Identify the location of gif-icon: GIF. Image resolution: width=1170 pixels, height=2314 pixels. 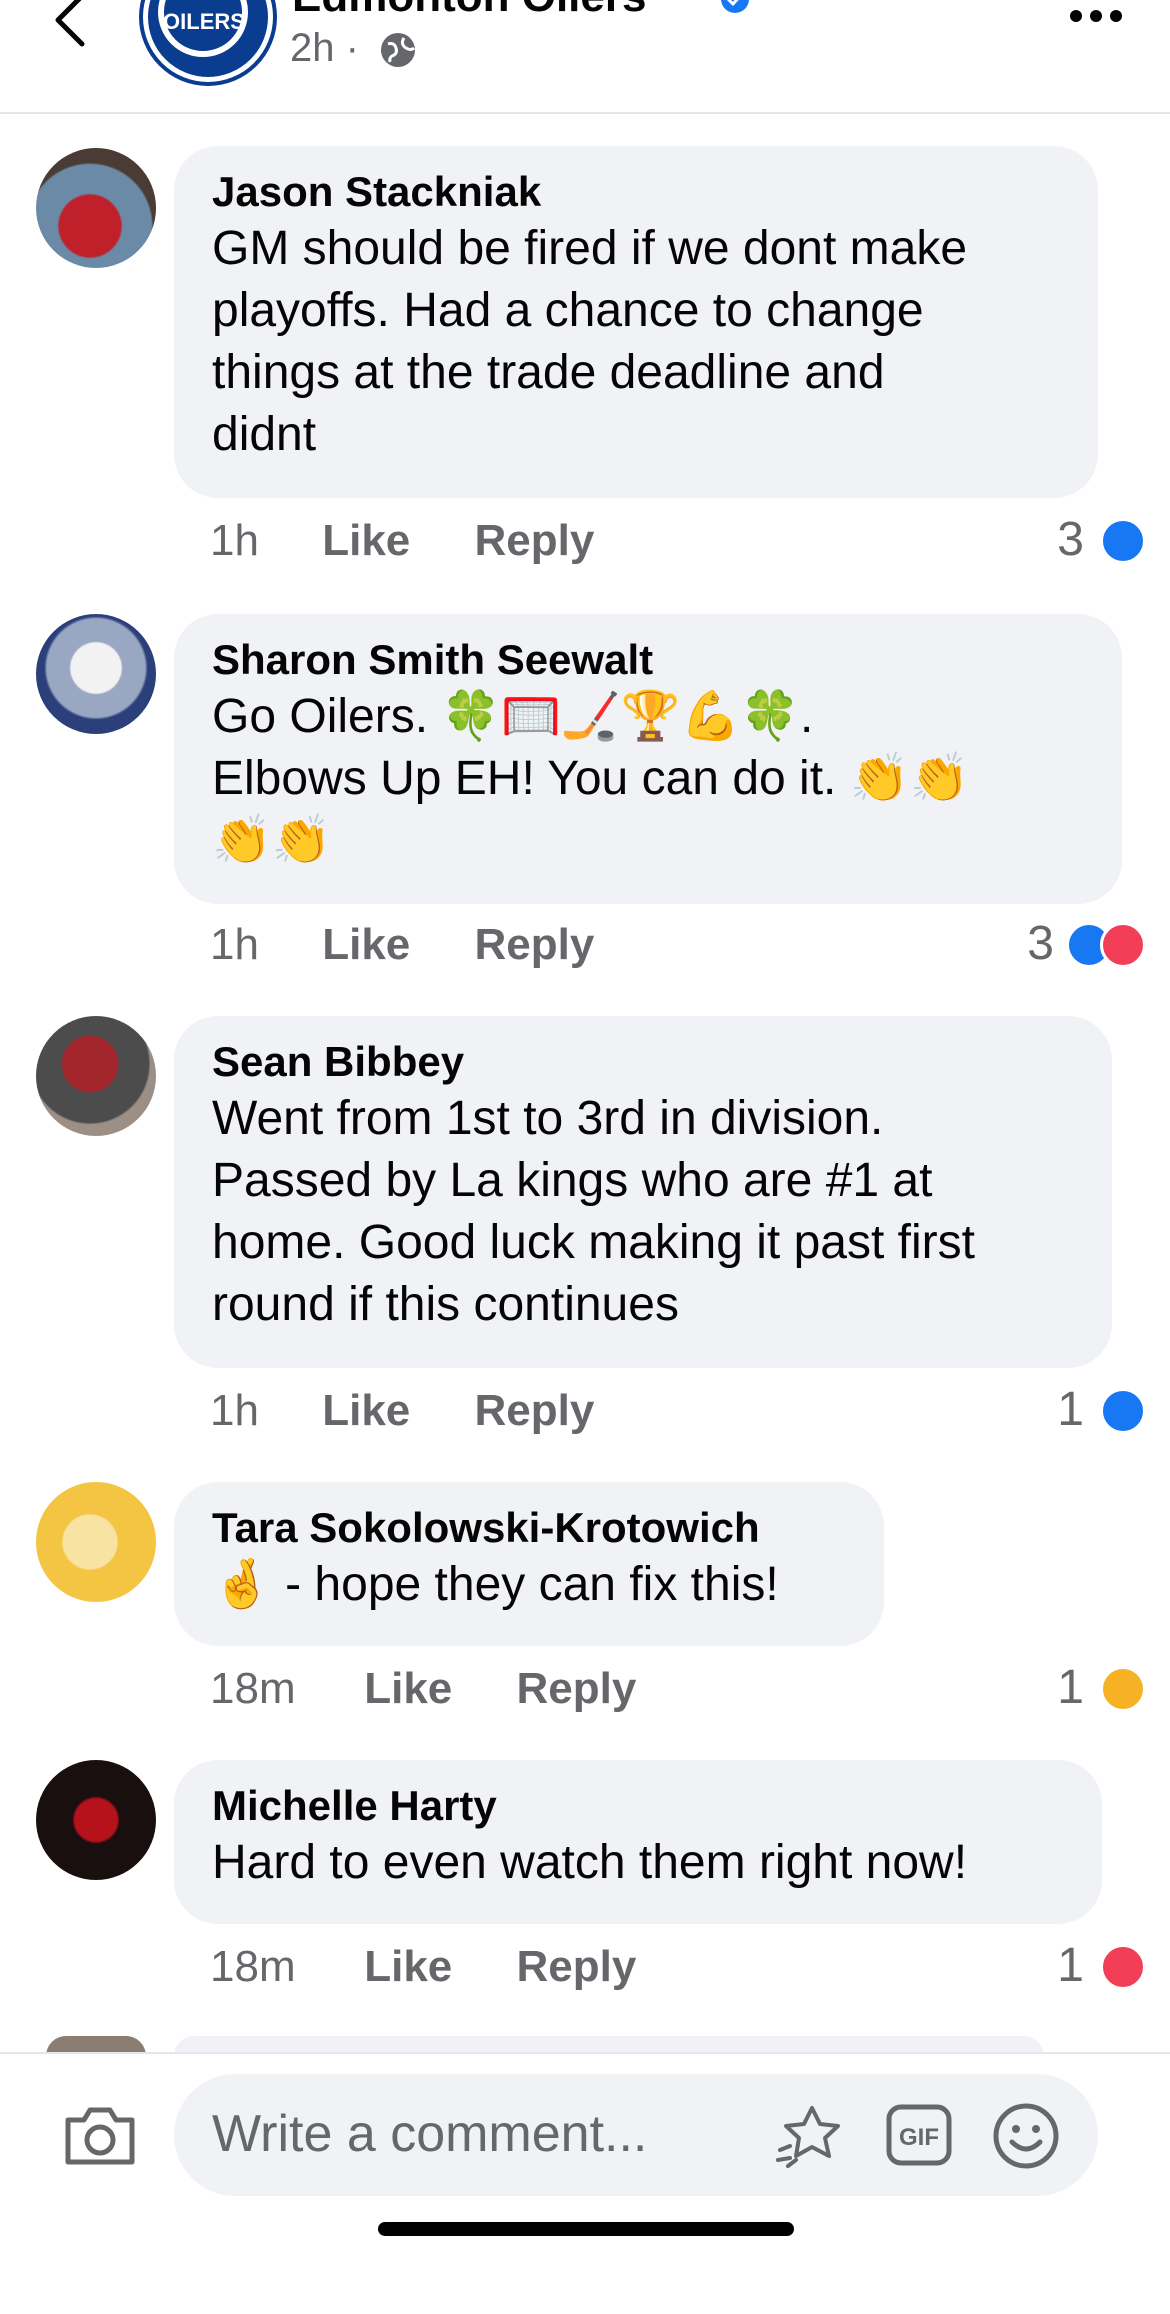
(919, 2135).